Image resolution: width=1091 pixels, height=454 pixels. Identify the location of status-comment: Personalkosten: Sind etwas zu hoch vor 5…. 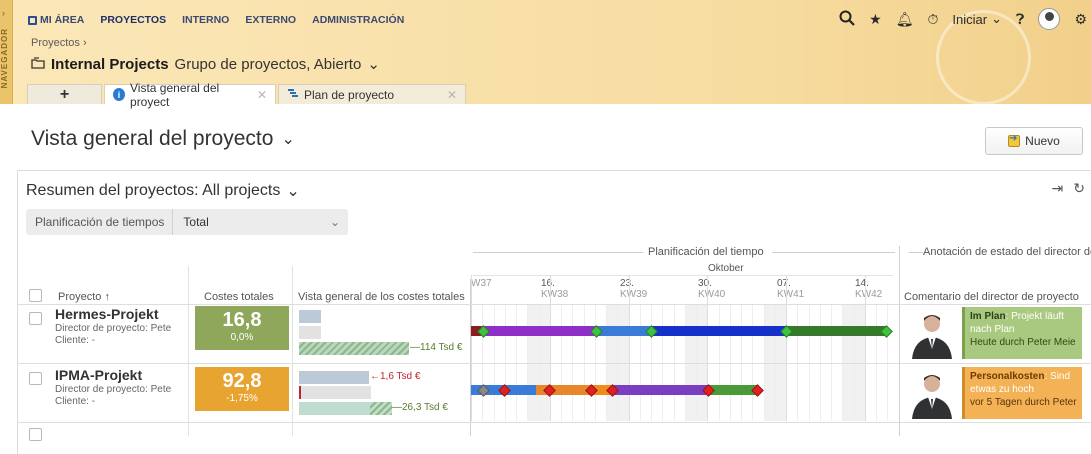
(1022, 393).